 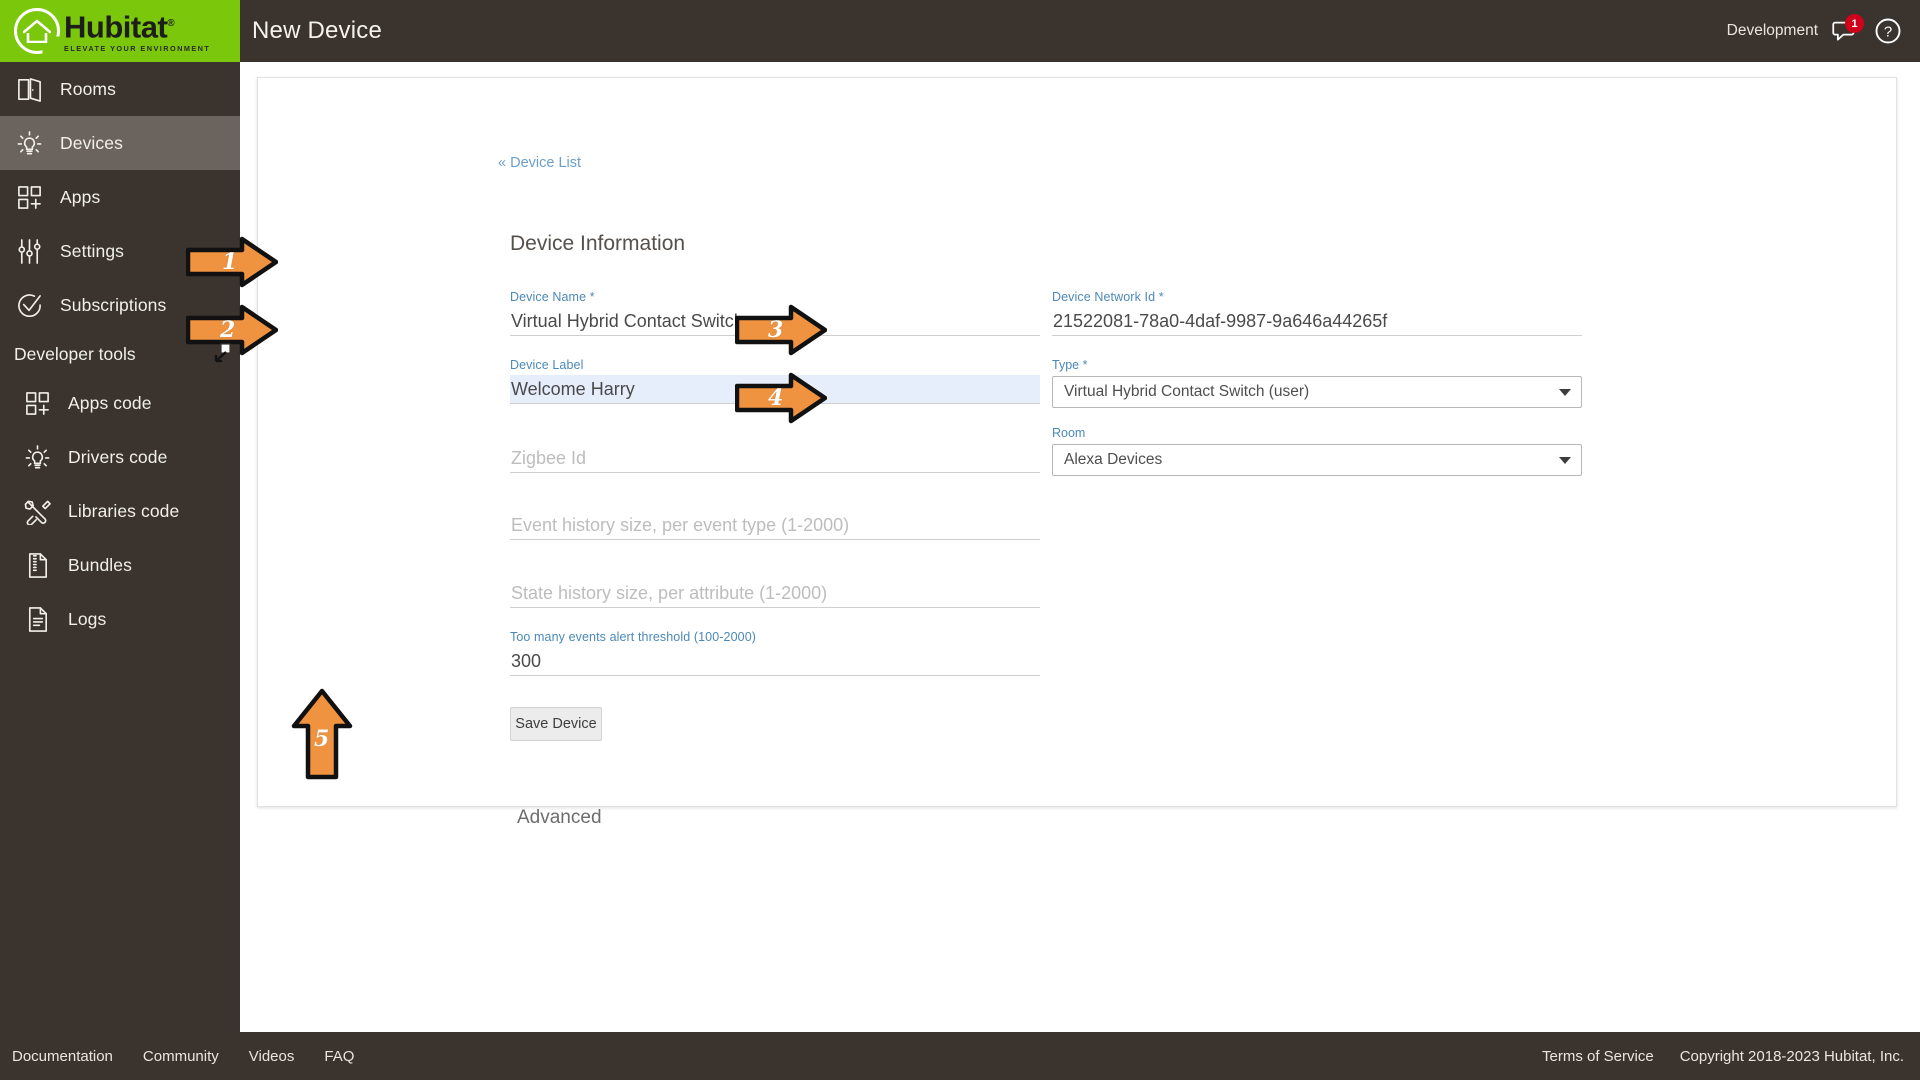 I want to click on footer-links: Documentation Community Videos FAQ, so click(x=177, y=1056).